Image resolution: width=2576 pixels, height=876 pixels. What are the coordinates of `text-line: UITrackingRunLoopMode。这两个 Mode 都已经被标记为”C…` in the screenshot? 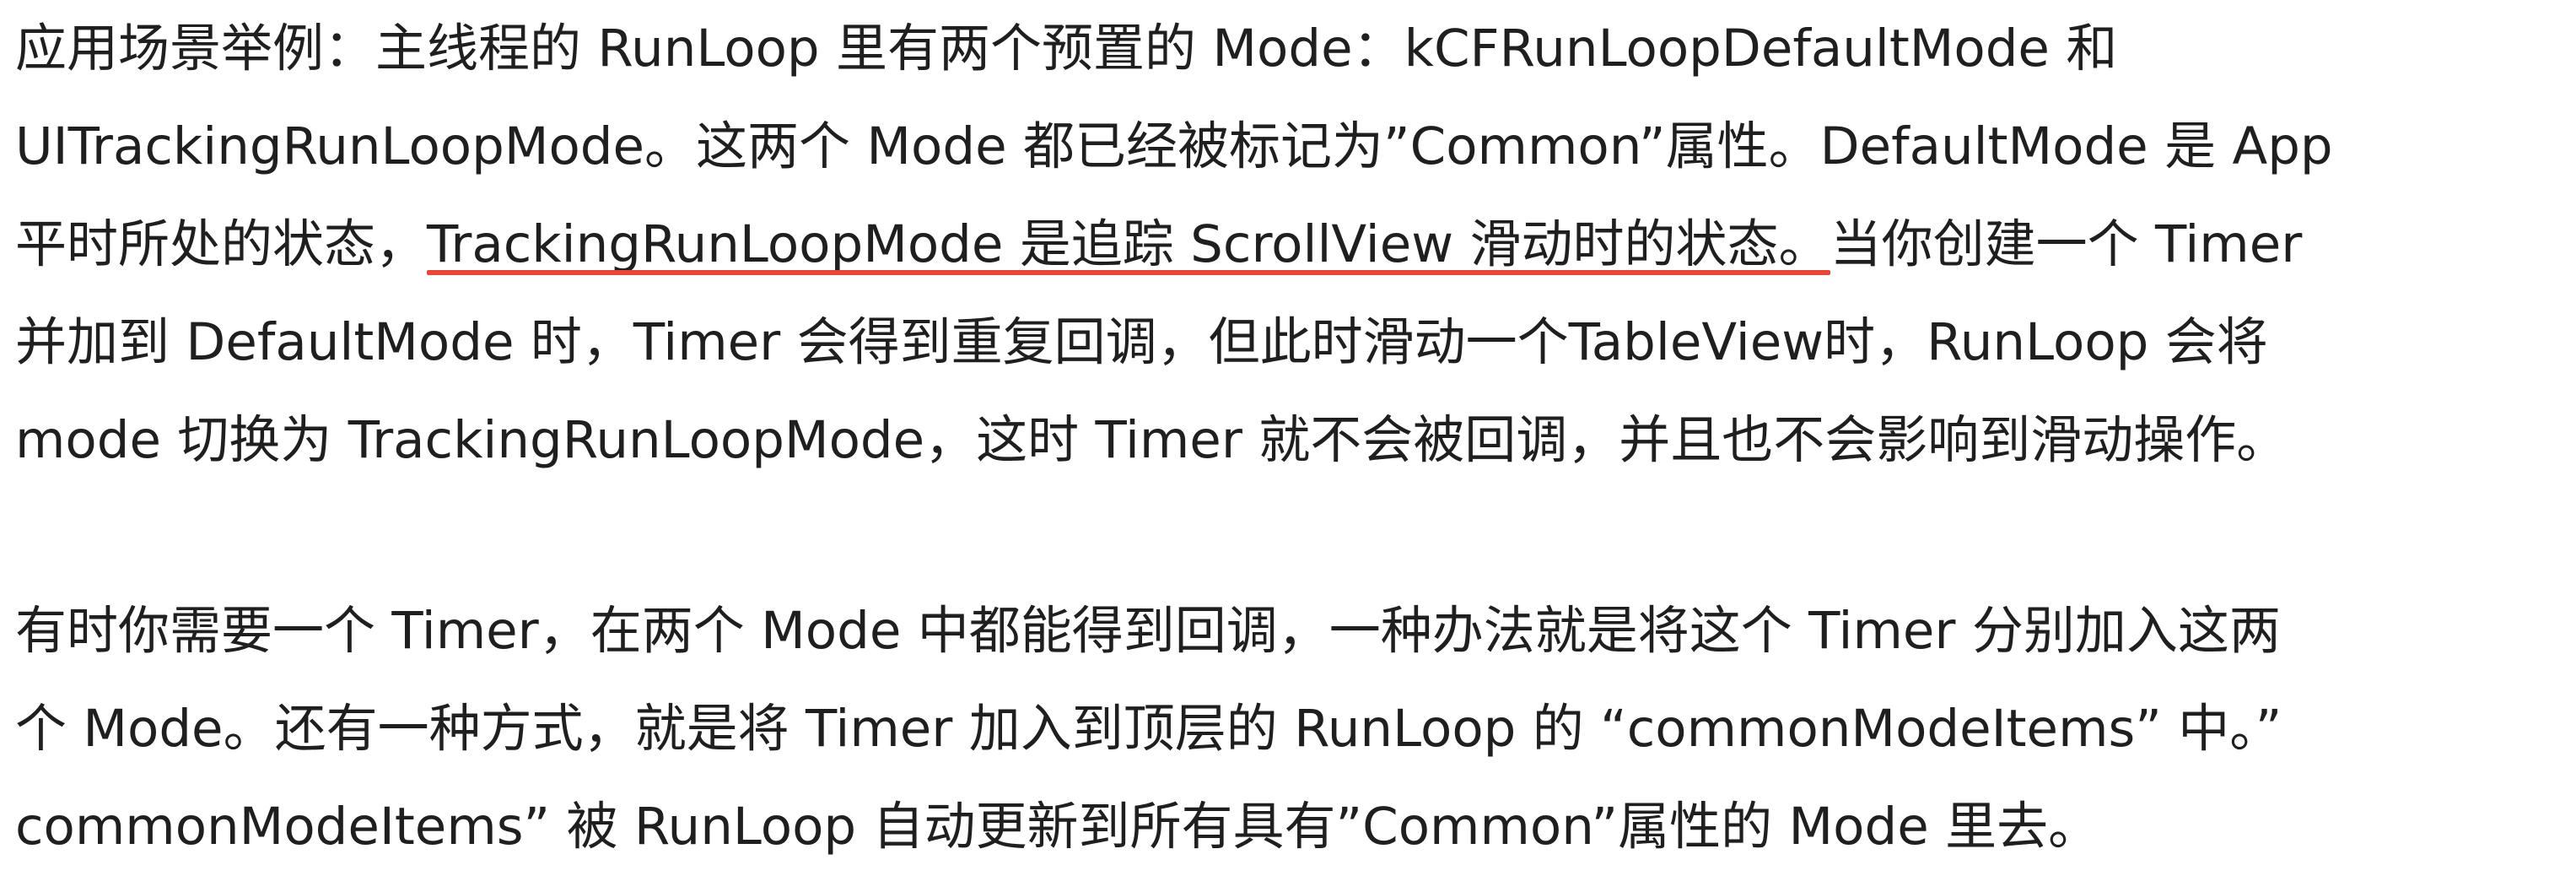 It's located at (1174, 146).